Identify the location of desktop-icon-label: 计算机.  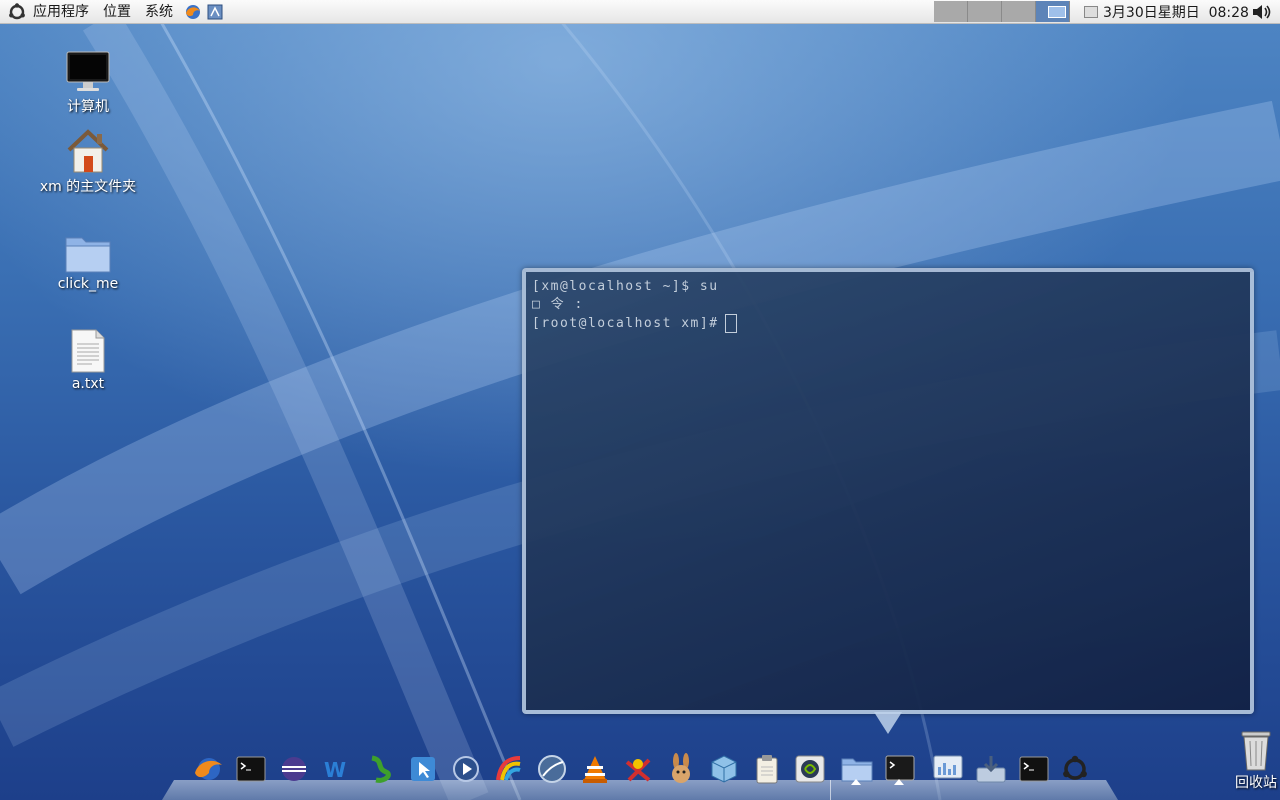
(88, 107).